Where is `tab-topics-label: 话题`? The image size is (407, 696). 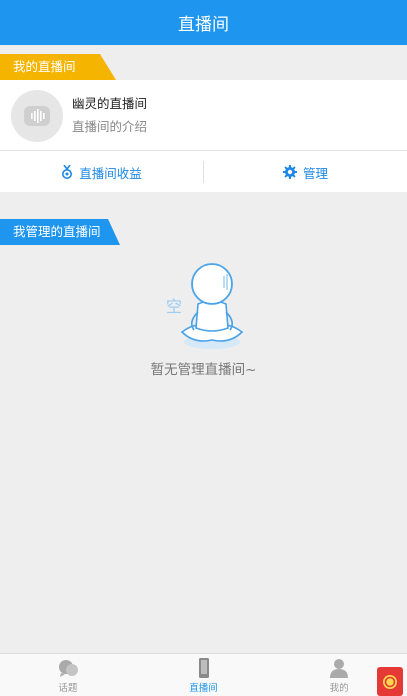 tab-topics-label: 话题 is located at coordinates (68, 688).